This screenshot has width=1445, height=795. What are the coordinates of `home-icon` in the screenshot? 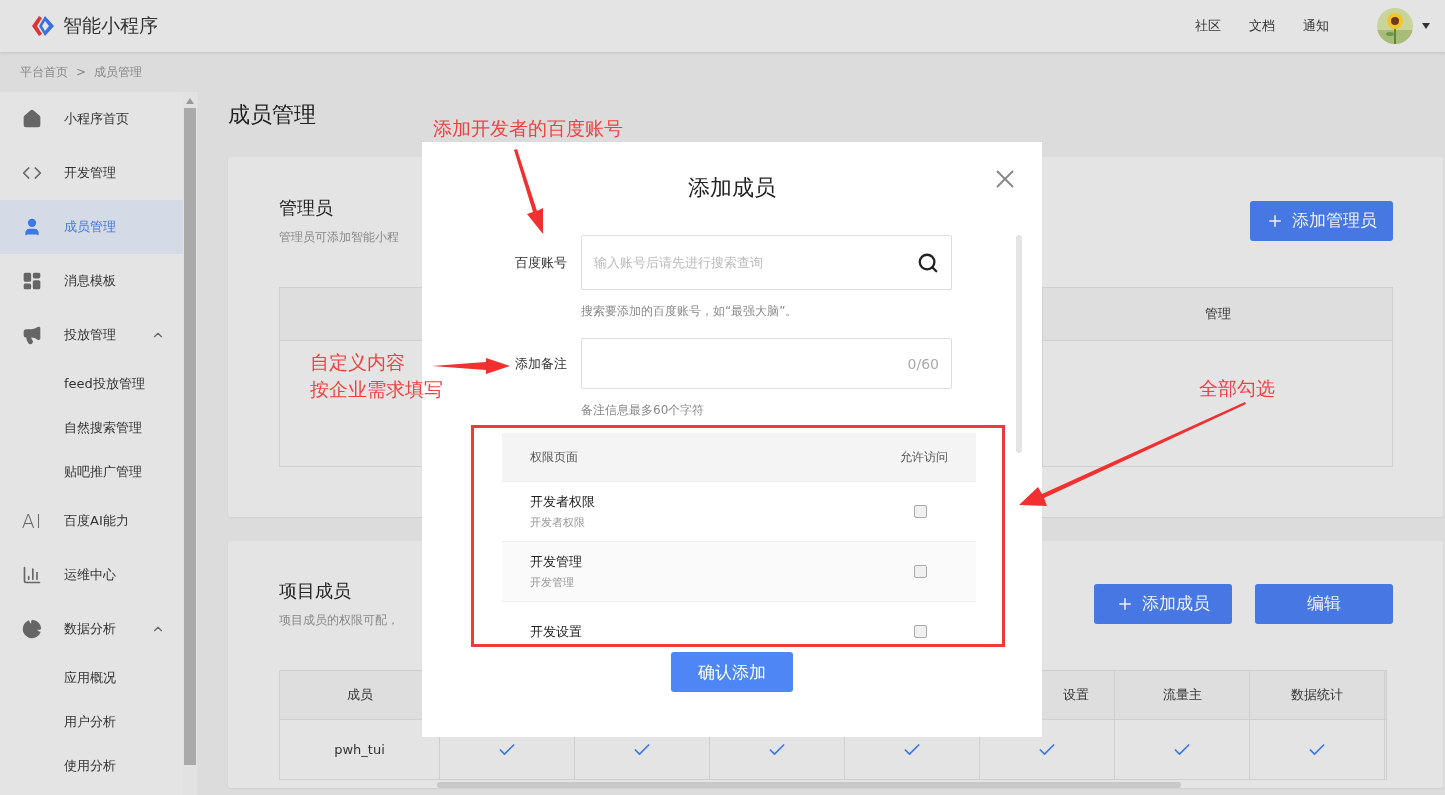 It's located at (32, 119).